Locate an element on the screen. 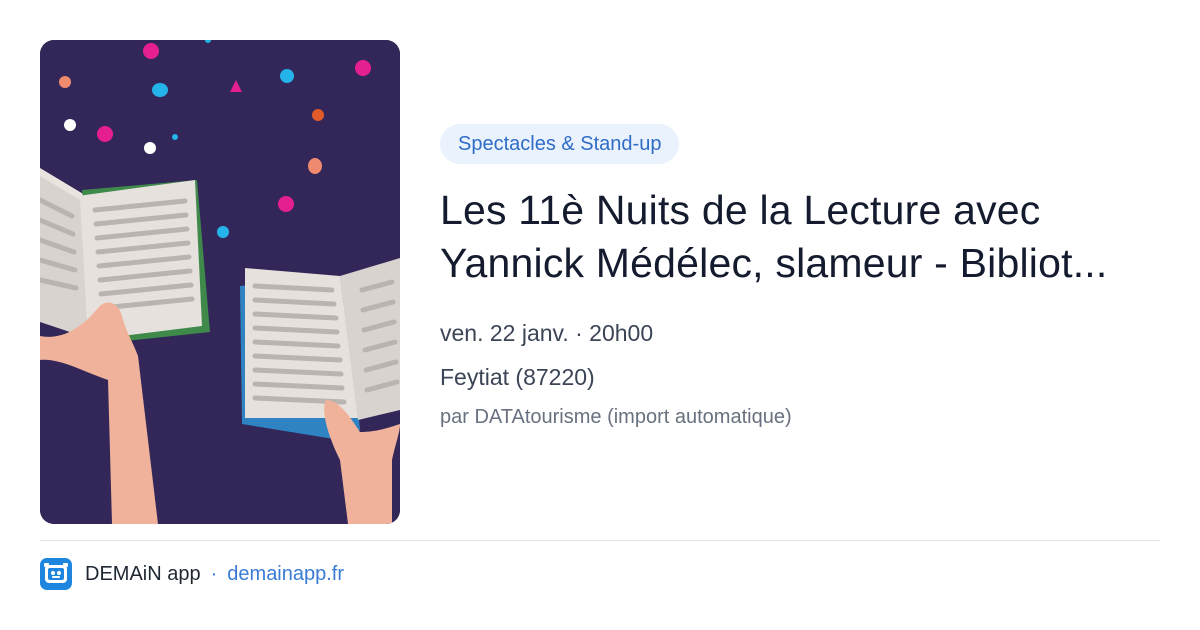 The image size is (1200, 630). footer-divider is located at coordinates (600, 540).